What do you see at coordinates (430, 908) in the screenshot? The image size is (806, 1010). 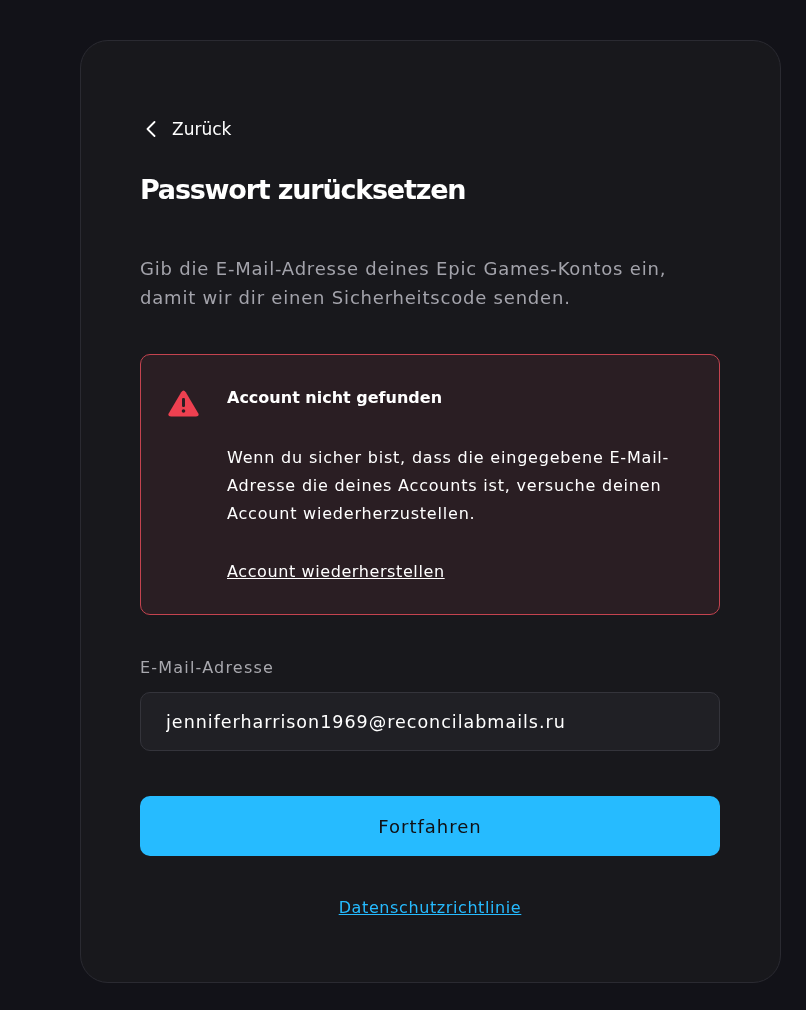 I see `privacy-policy-link: Datenschutzrichtlinie` at bounding box center [430, 908].